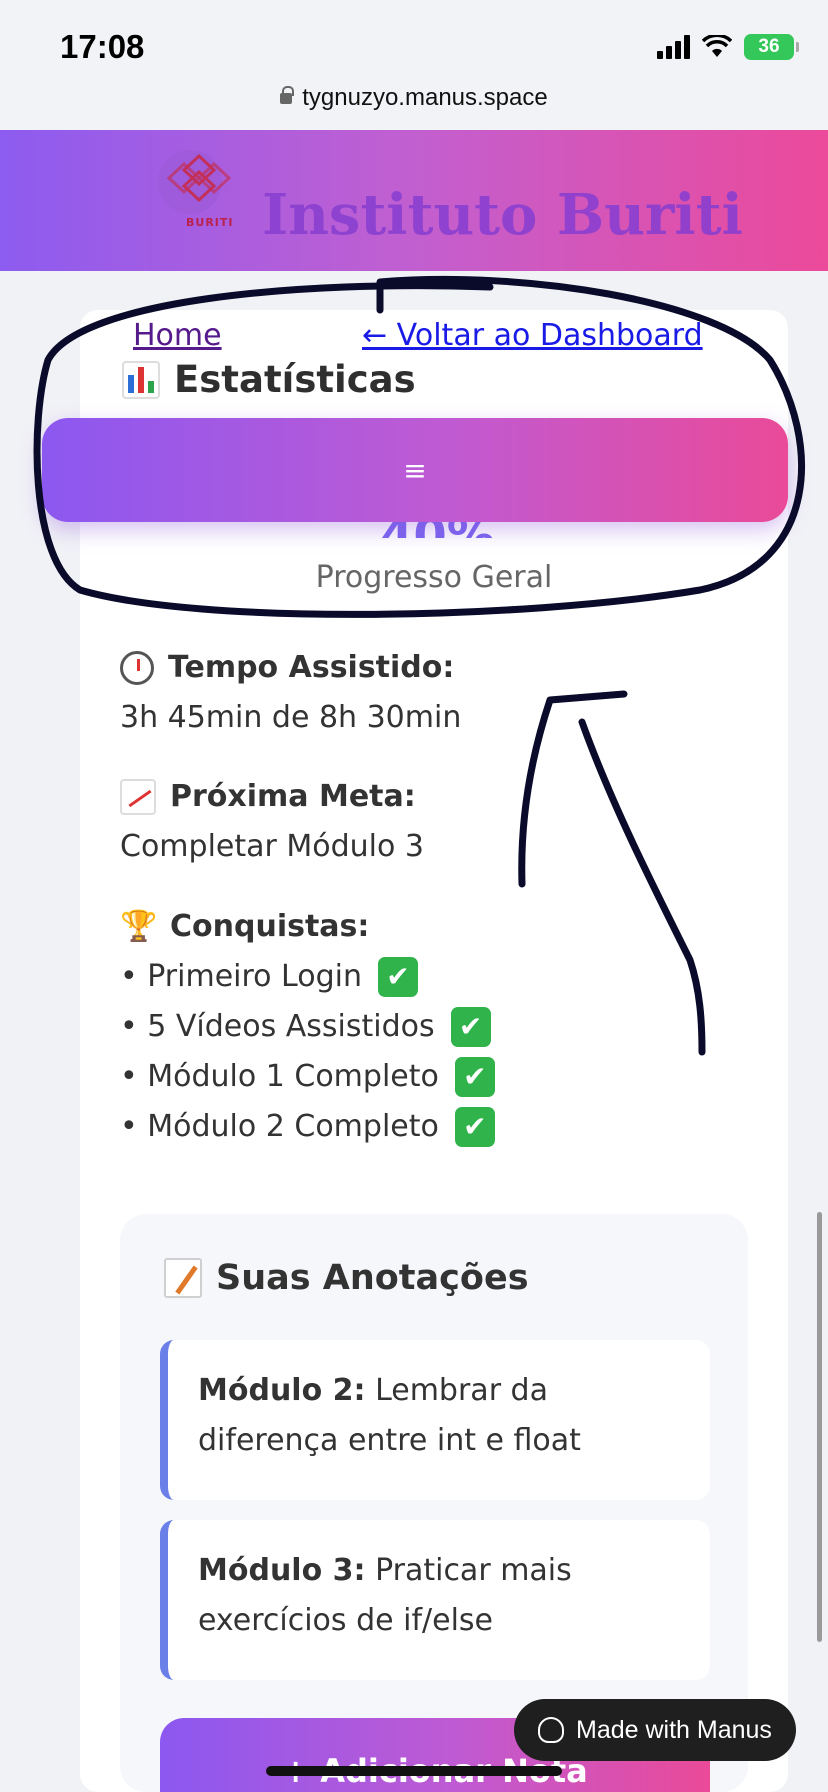 The image size is (828, 1792). What do you see at coordinates (532, 335) in the screenshot?
I see `back-to-dashboard-link: ← Voltar ao Dashboard` at bounding box center [532, 335].